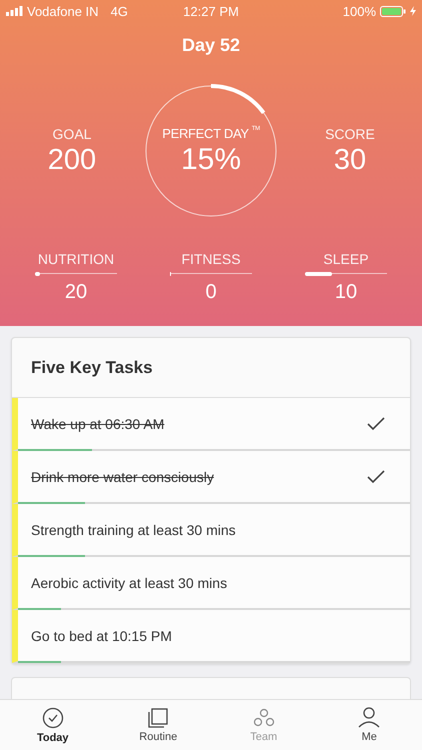  Describe the element at coordinates (205, 133) in the screenshot. I see `perfect-day-label: PERFECT DAY` at that location.